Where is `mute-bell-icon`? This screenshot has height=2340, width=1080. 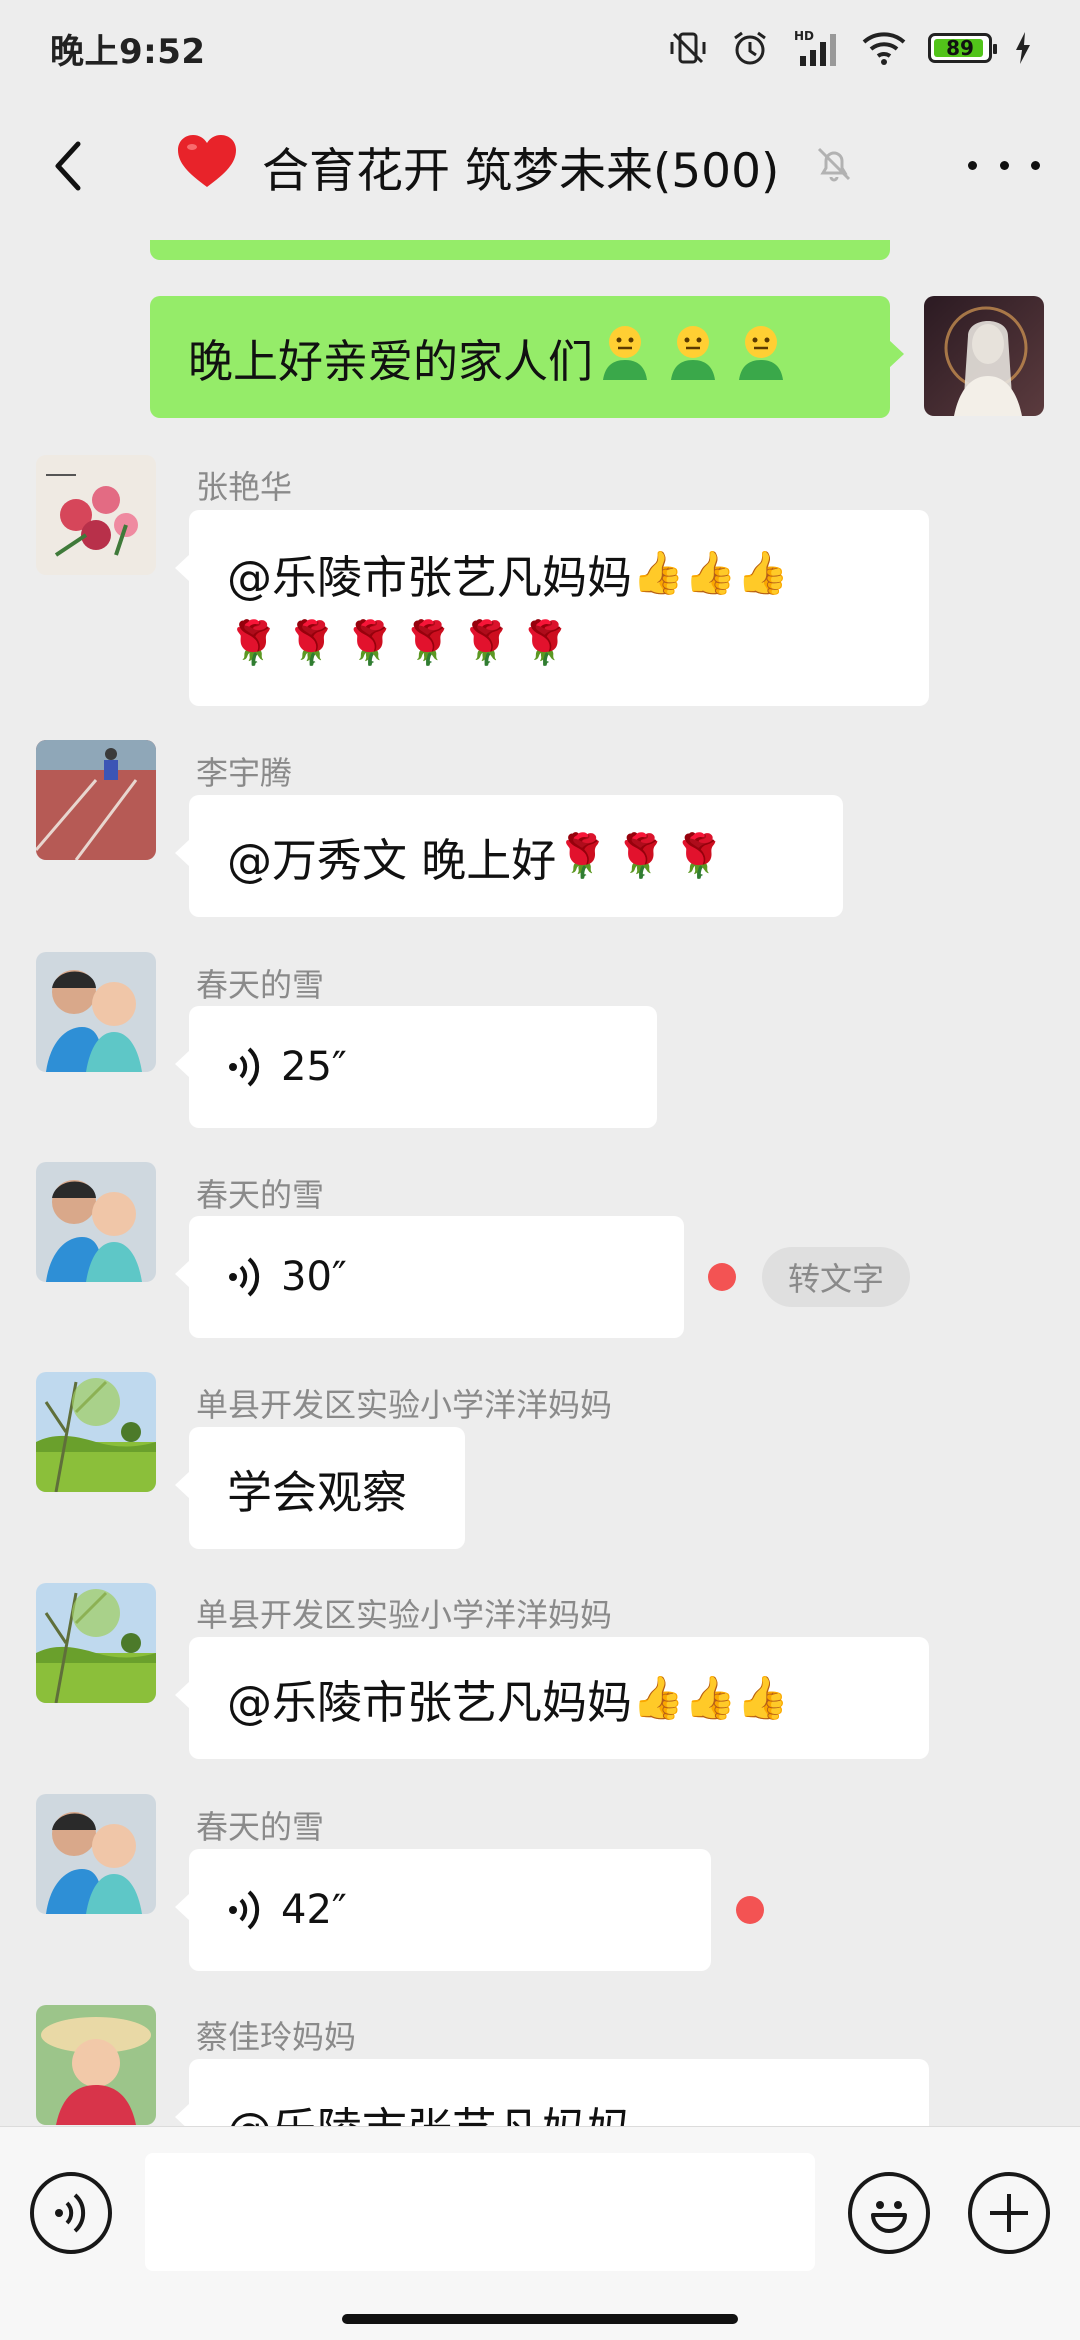 mute-bell-icon is located at coordinates (834, 166).